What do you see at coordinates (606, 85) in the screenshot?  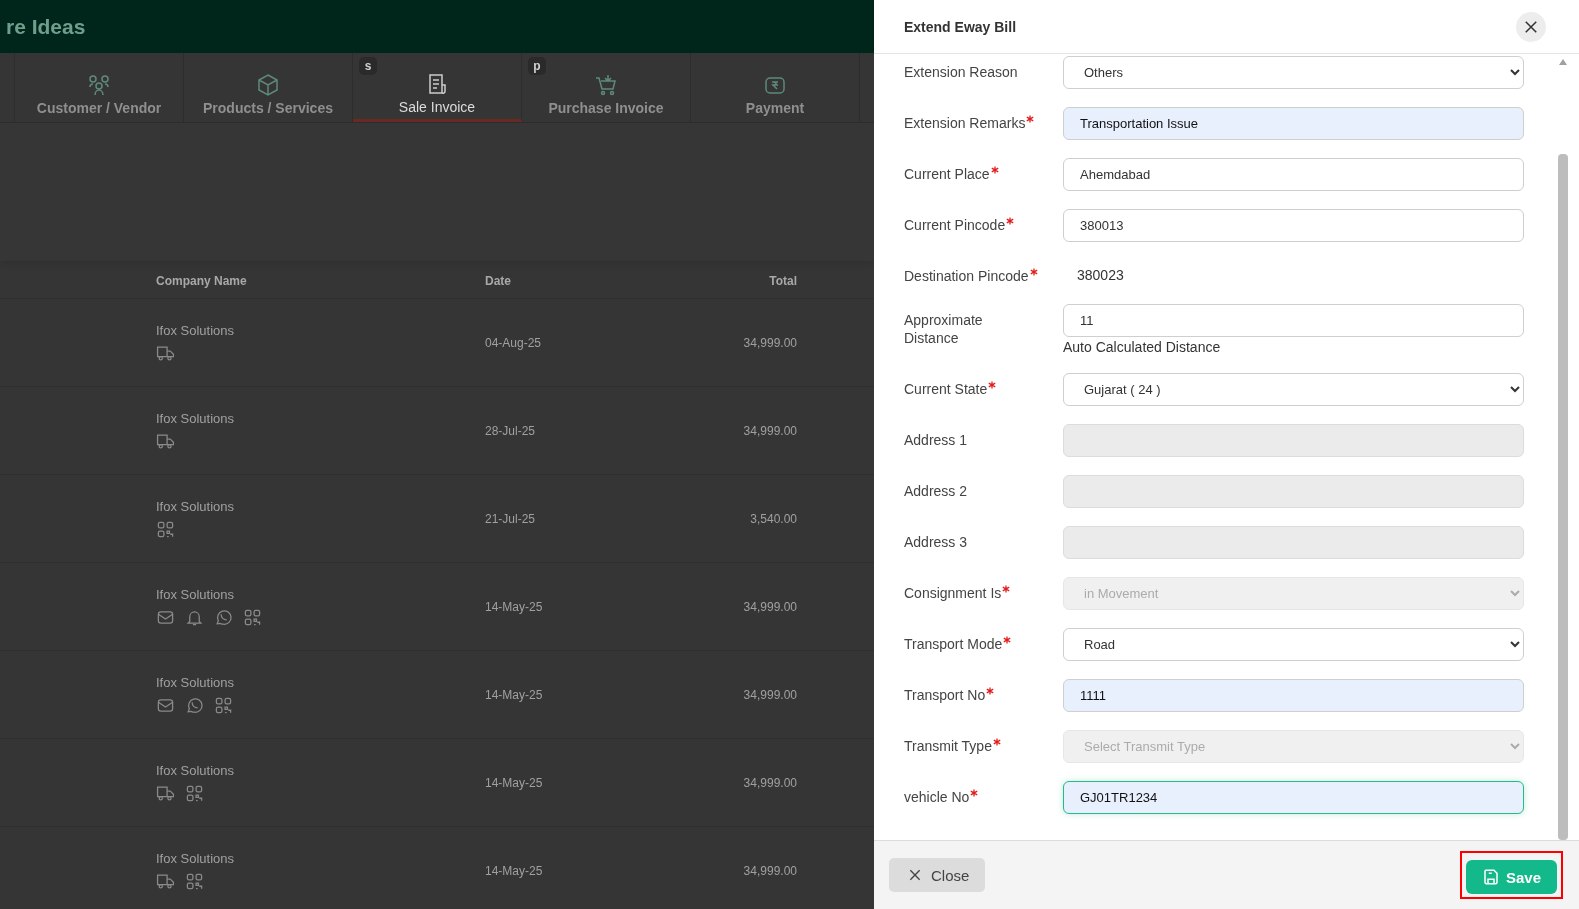 I see `cart-icon` at bounding box center [606, 85].